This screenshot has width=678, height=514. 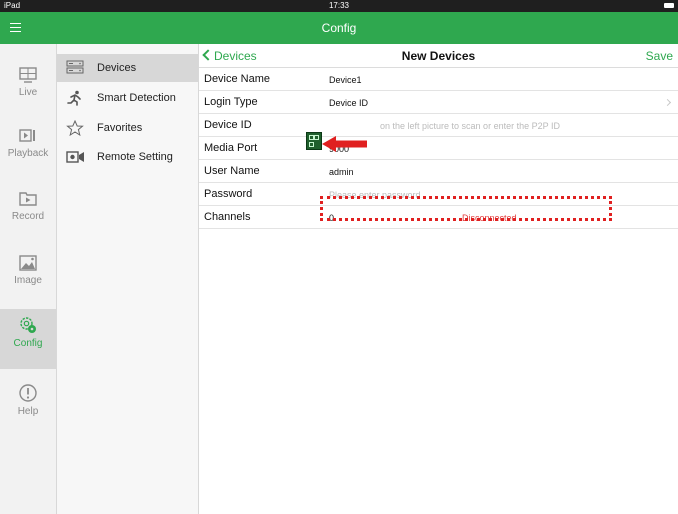 I want to click on nav-item-live: Live, so click(x=28, y=95).